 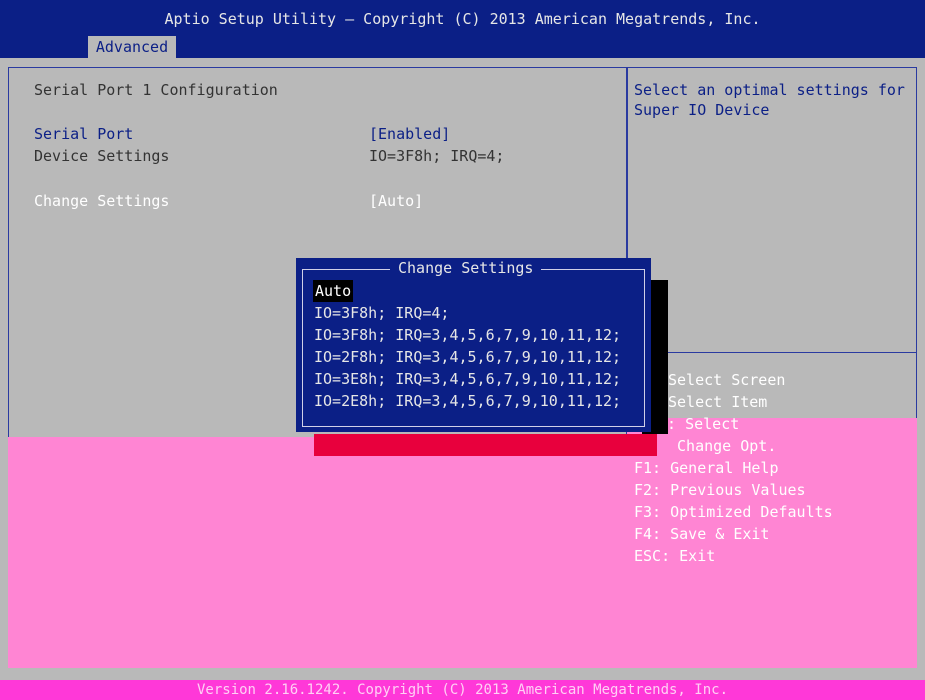 What do you see at coordinates (132, 47) in the screenshot?
I see `tab-advanced: Advanced` at bounding box center [132, 47].